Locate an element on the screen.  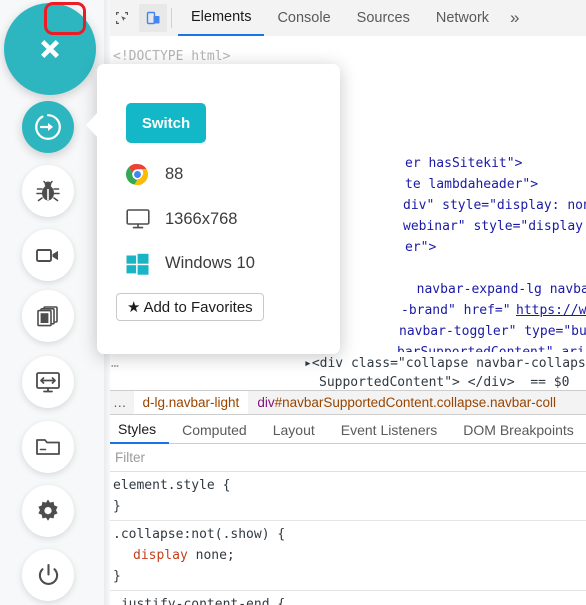
dom-line: navbar-toggler" type="button" da is located at coordinates (492, 331).